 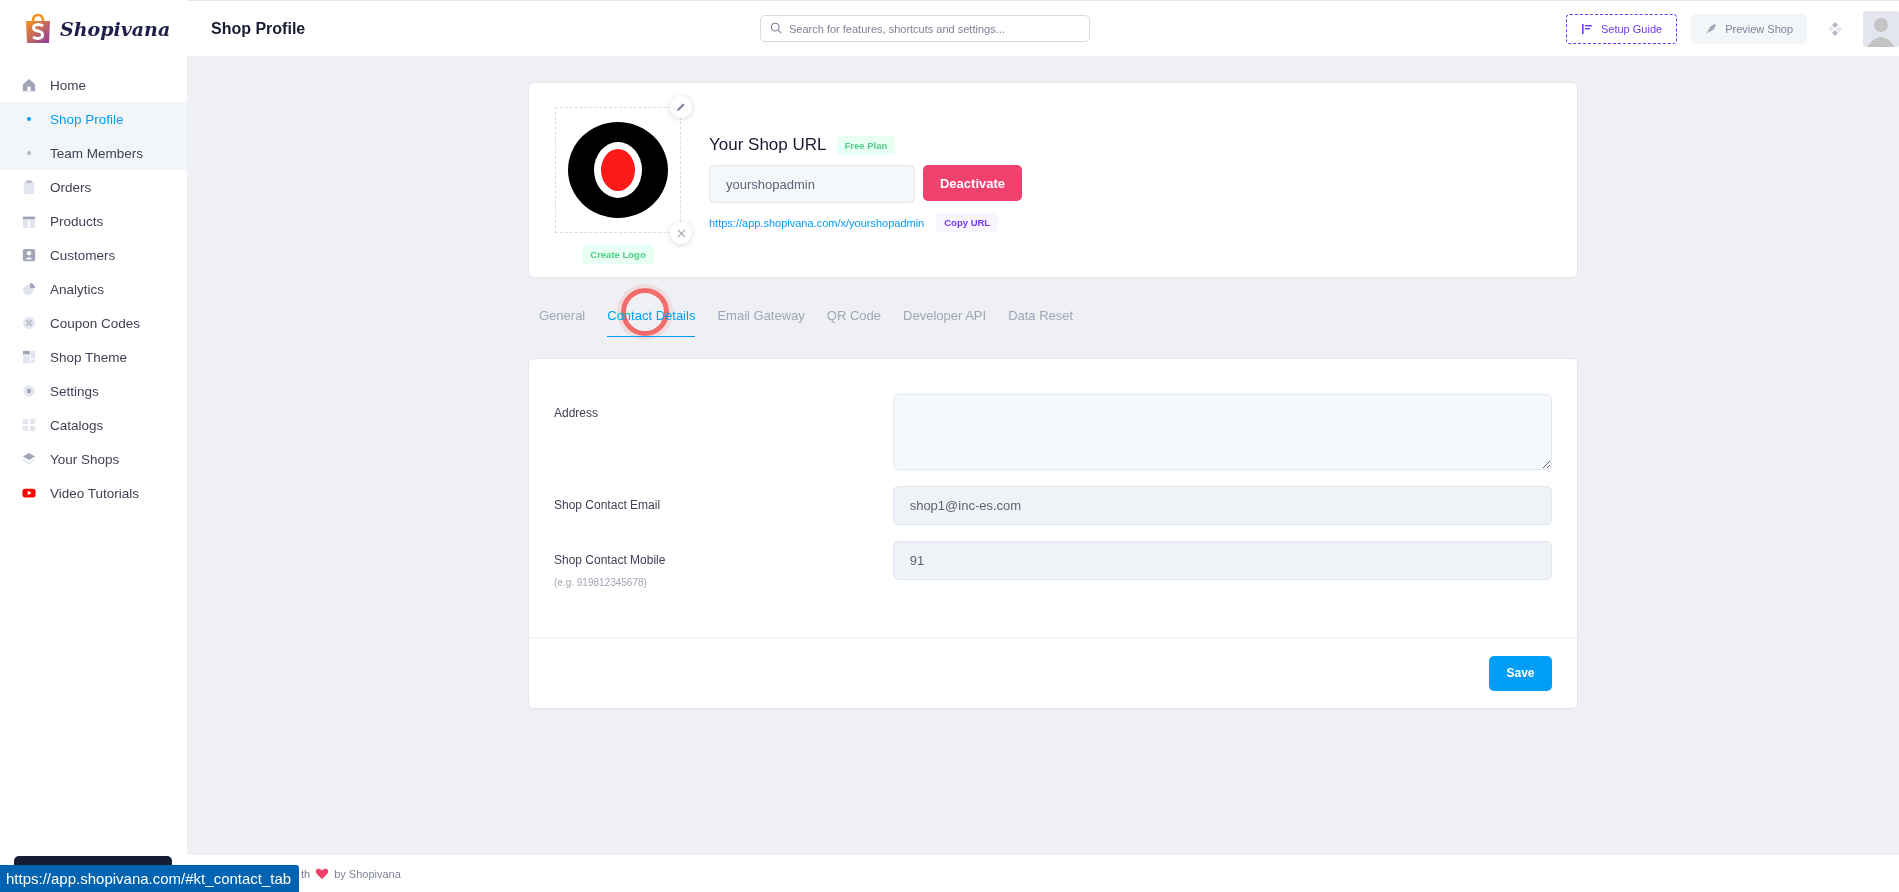 What do you see at coordinates (29, 391) in the screenshot?
I see `settings-icon` at bounding box center [29, 391].